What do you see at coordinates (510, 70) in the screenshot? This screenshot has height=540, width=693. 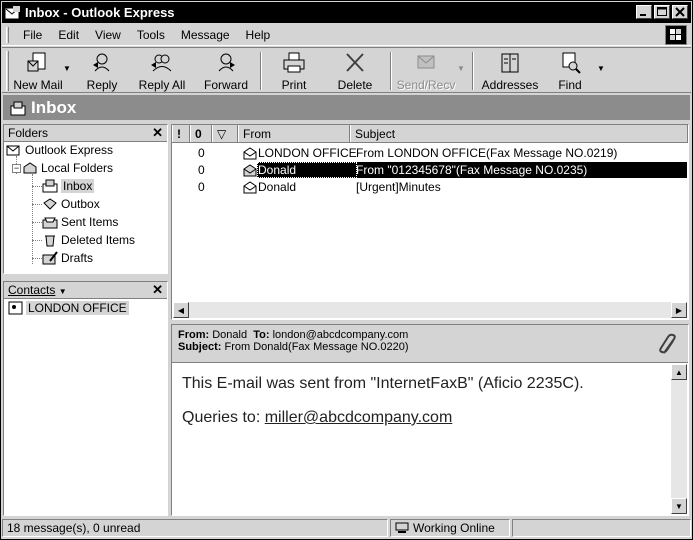 I see `addresses-button: Addresses` at bounding box center [510, 70].